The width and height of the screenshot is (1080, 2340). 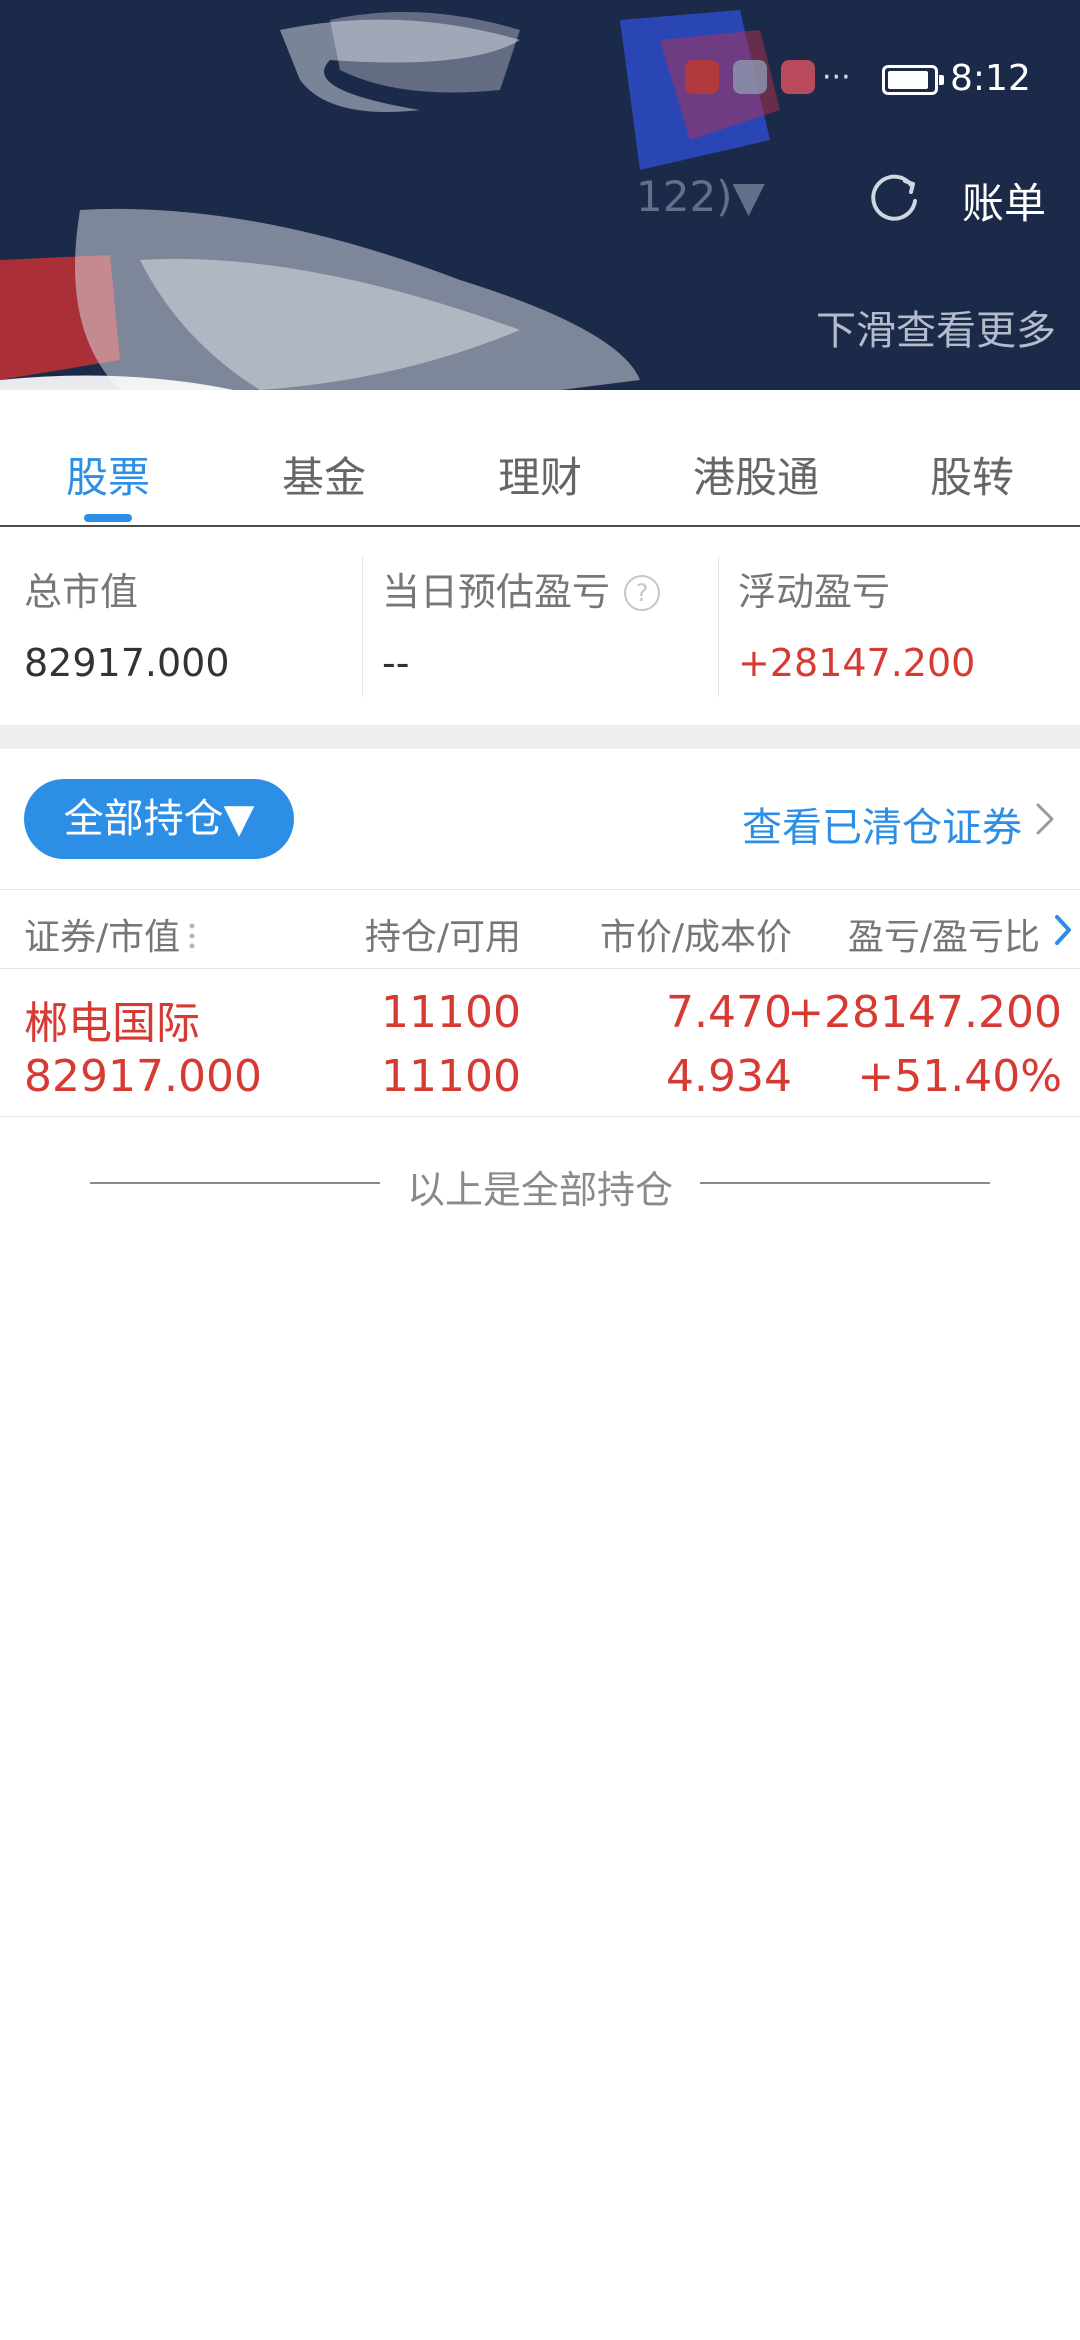 I want to click on cost-price: 4.934, so click(x=729, y=1076).